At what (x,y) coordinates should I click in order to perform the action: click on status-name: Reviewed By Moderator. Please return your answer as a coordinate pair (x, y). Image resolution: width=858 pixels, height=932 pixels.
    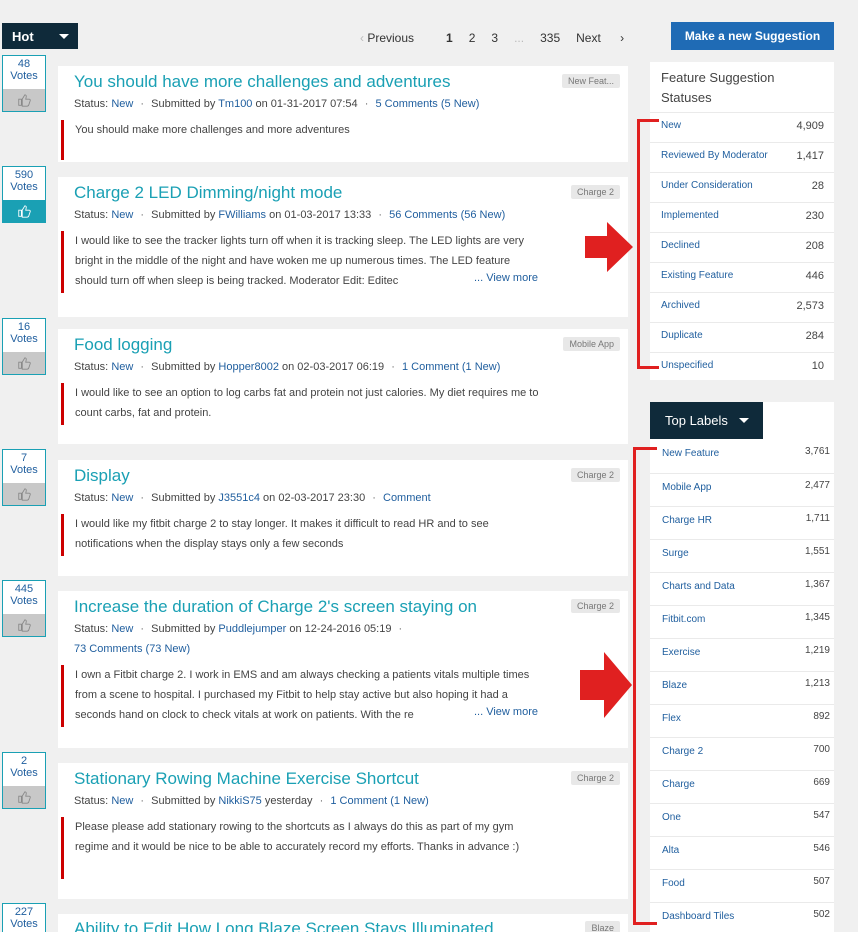
    Looking at the image, I should click on (714, 155).